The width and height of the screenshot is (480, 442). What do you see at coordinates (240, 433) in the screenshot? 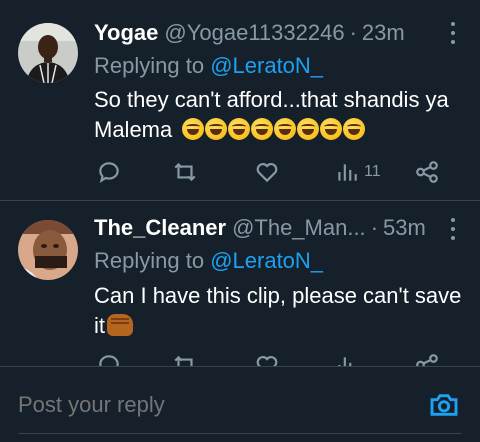
I see `composer-underline` at bounding box center [240, 433].